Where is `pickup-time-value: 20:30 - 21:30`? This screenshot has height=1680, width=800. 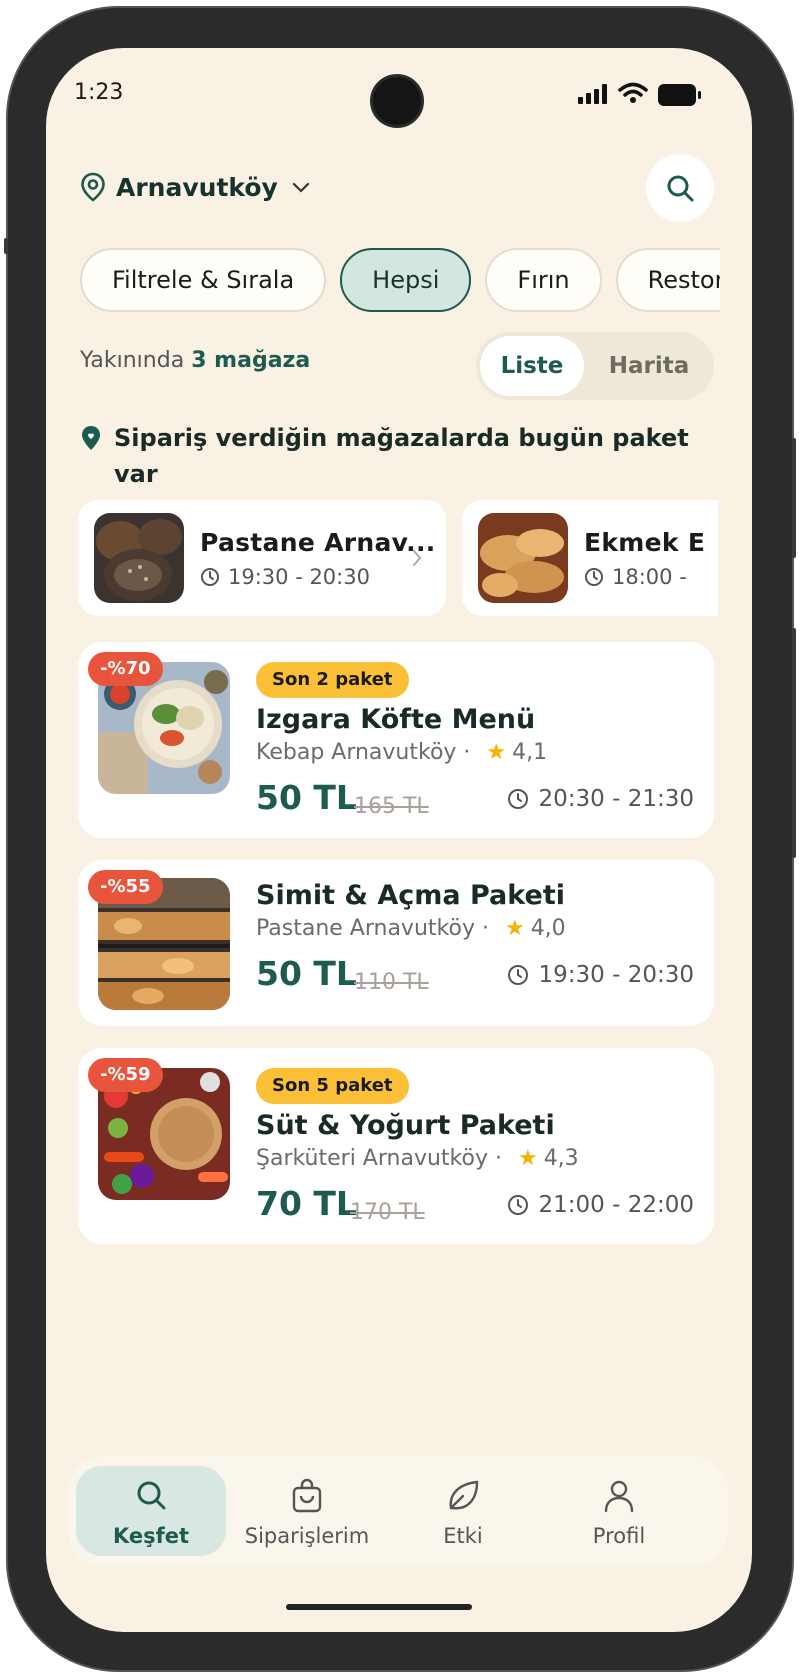 pickup-time-value: 20:30 - 21:30 is located at coordinates (616, 799).